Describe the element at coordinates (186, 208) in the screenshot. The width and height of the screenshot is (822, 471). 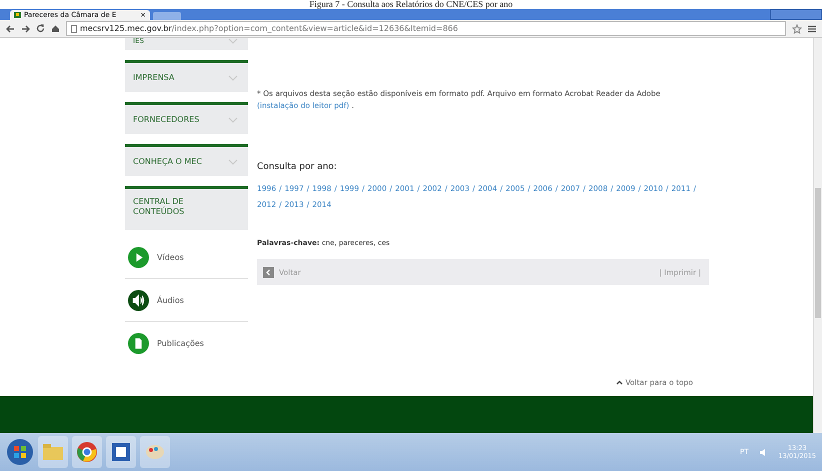
I see `sidebar-menu-item: CENTRAL DE CONTEÚDOS` at that location.